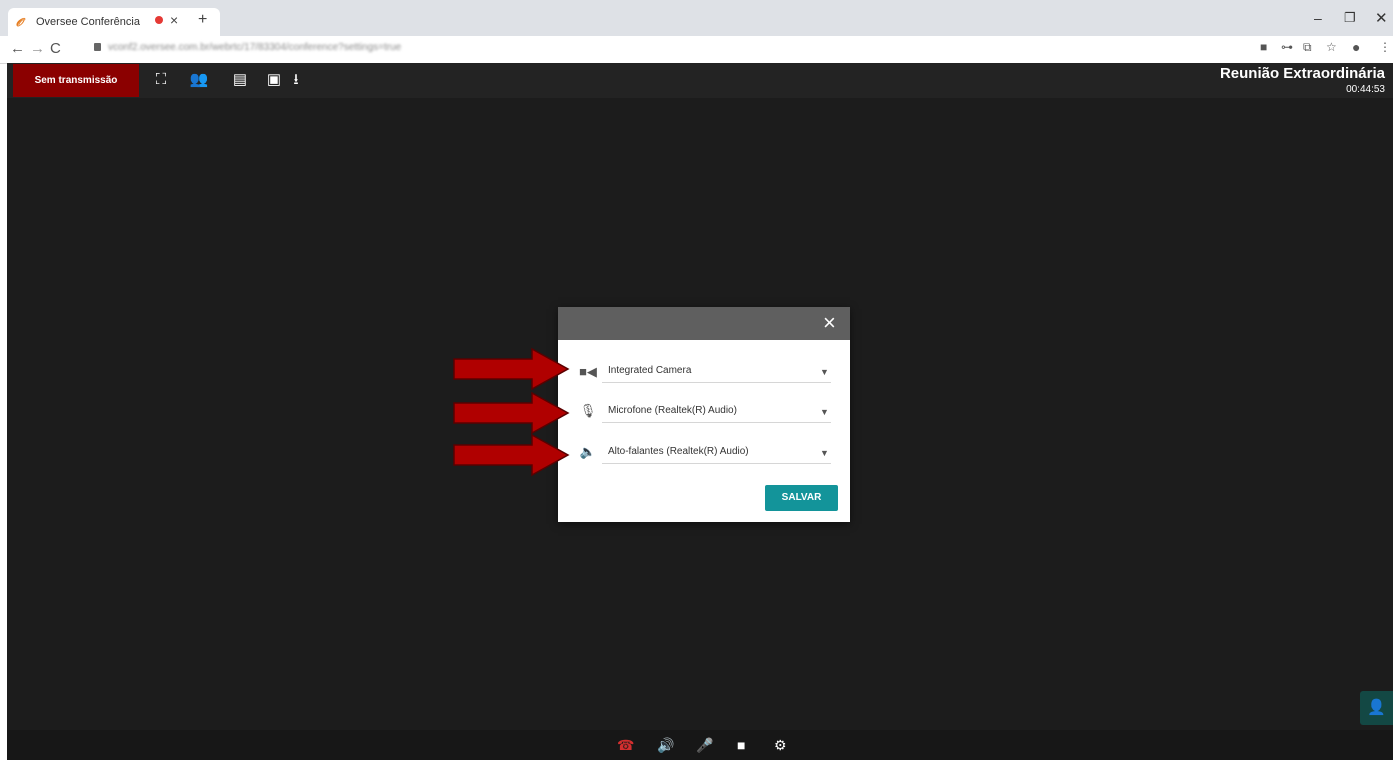 The width and height of the screenshot is (1393, 760). I want to click on profile-icon: ●, so click(1356, 47).